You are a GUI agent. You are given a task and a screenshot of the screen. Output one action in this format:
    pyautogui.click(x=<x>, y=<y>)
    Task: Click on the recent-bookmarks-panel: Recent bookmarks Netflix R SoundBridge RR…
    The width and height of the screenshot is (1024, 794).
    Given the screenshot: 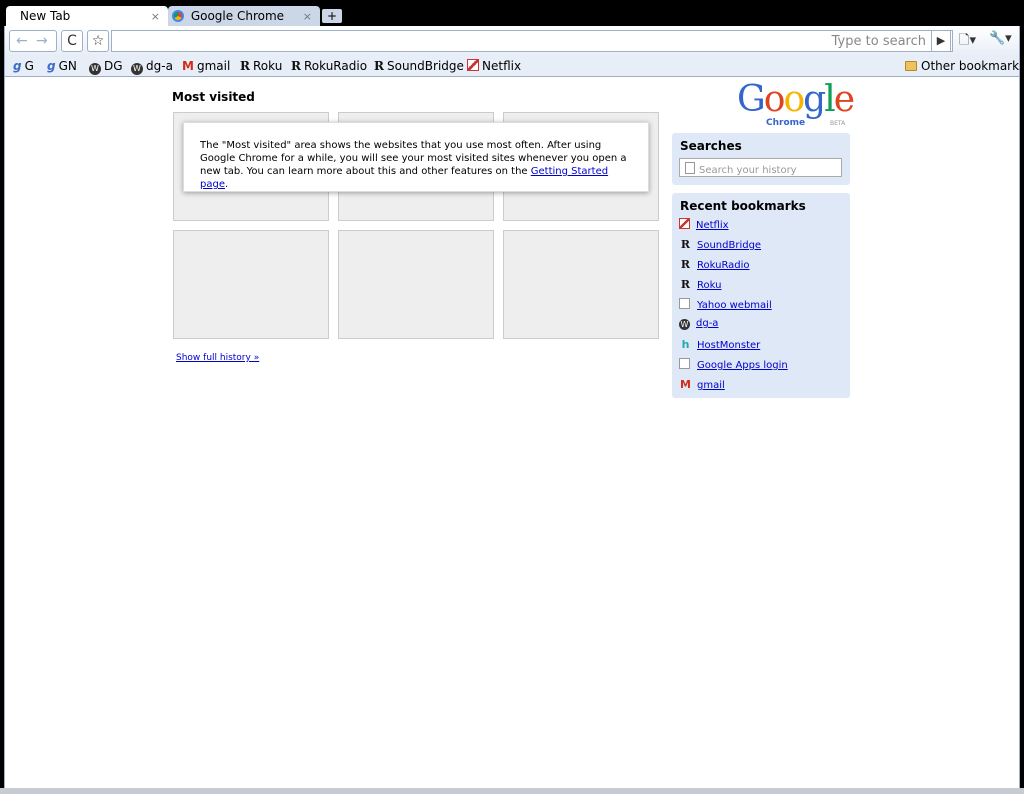 What is the action you would take?
    pyautogui.click(x=761, y=295)
    